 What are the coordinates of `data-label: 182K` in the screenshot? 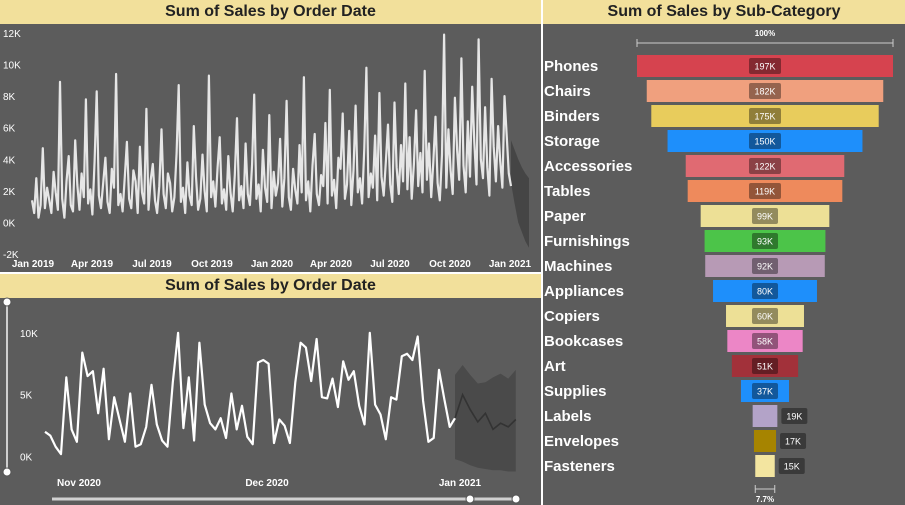 It's located at (764, 92).